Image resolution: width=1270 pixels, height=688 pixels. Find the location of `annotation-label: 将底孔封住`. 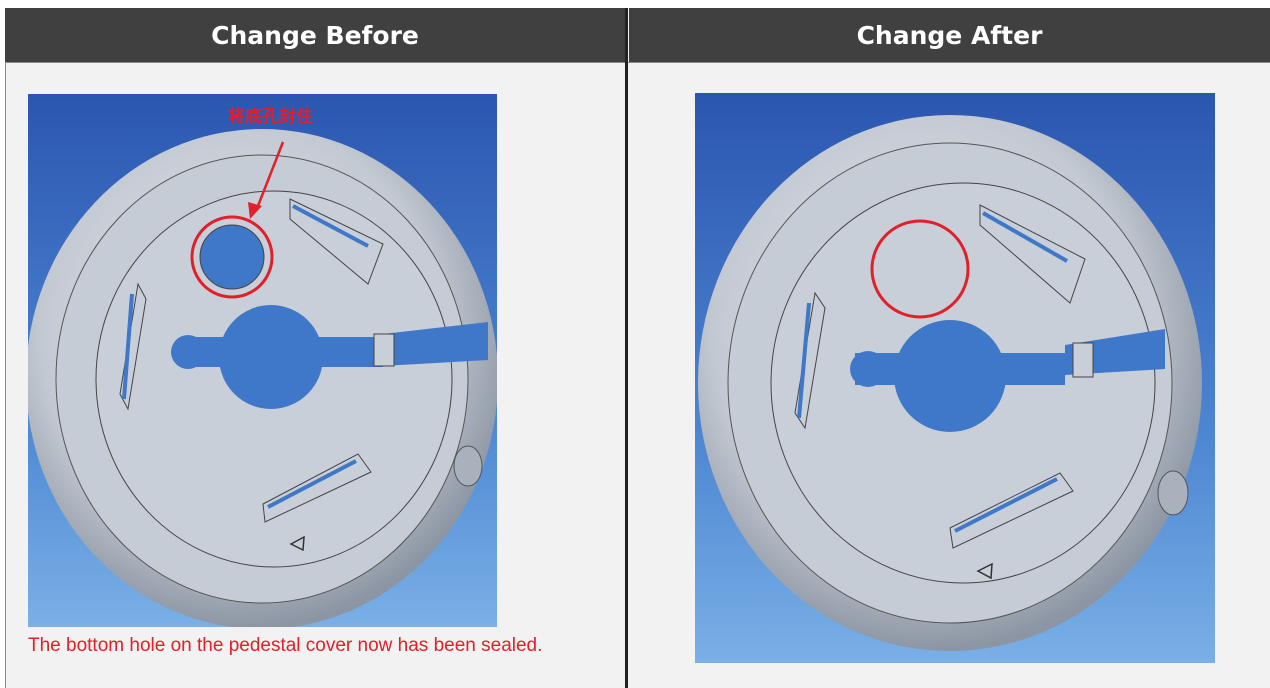

annotation-label: 将底孔封住 is located at coordinates (270, 116).